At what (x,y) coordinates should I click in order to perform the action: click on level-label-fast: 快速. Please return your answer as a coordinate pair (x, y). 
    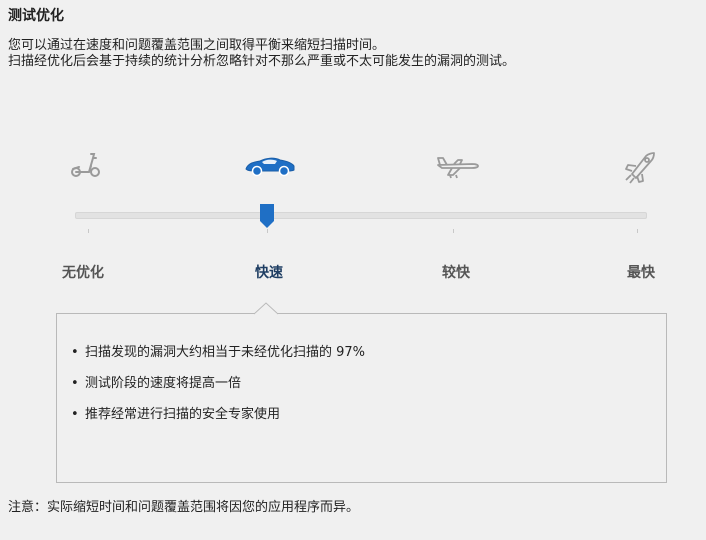
    Looking at the image, I should click on (269, 272).